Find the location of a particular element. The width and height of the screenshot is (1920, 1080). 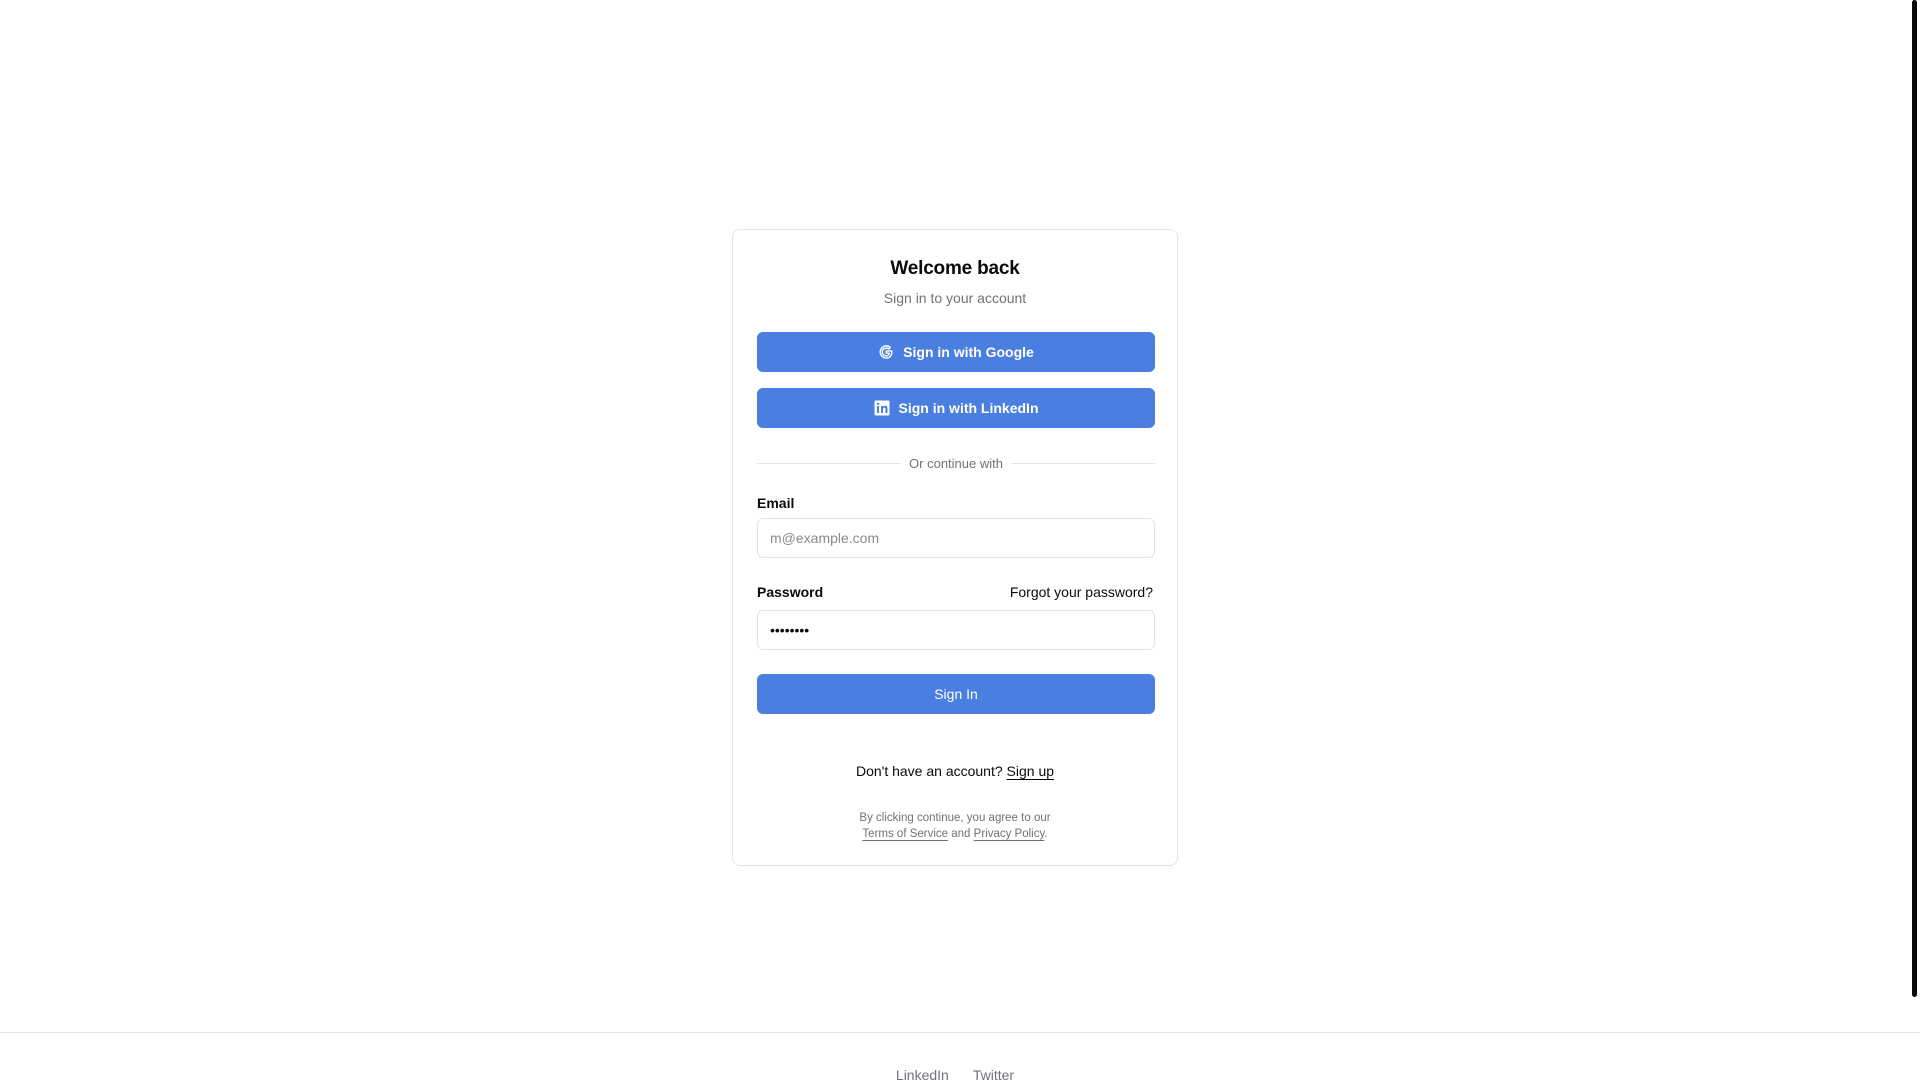

or-divider: Or continue with is located at coordinates (956, 463).